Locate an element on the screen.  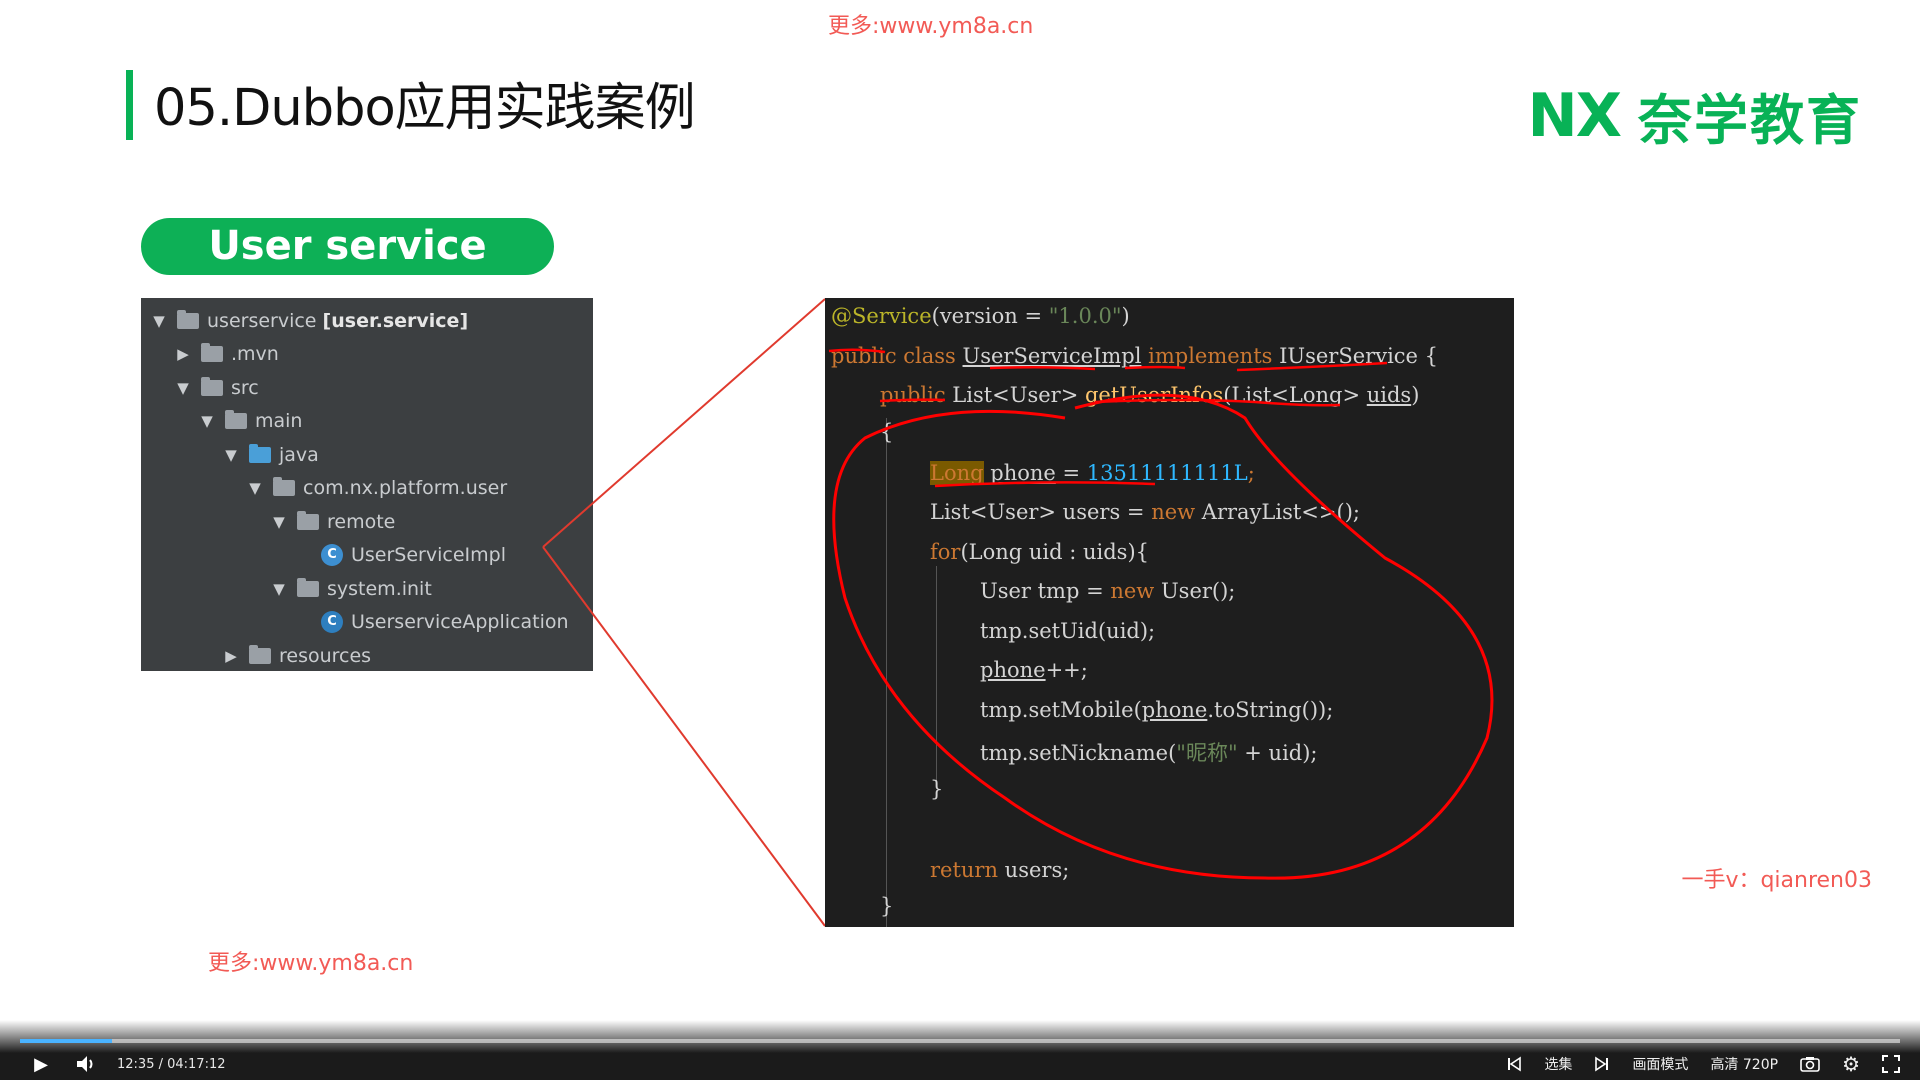
code-line-15: } is located at coordinates (886, 906).